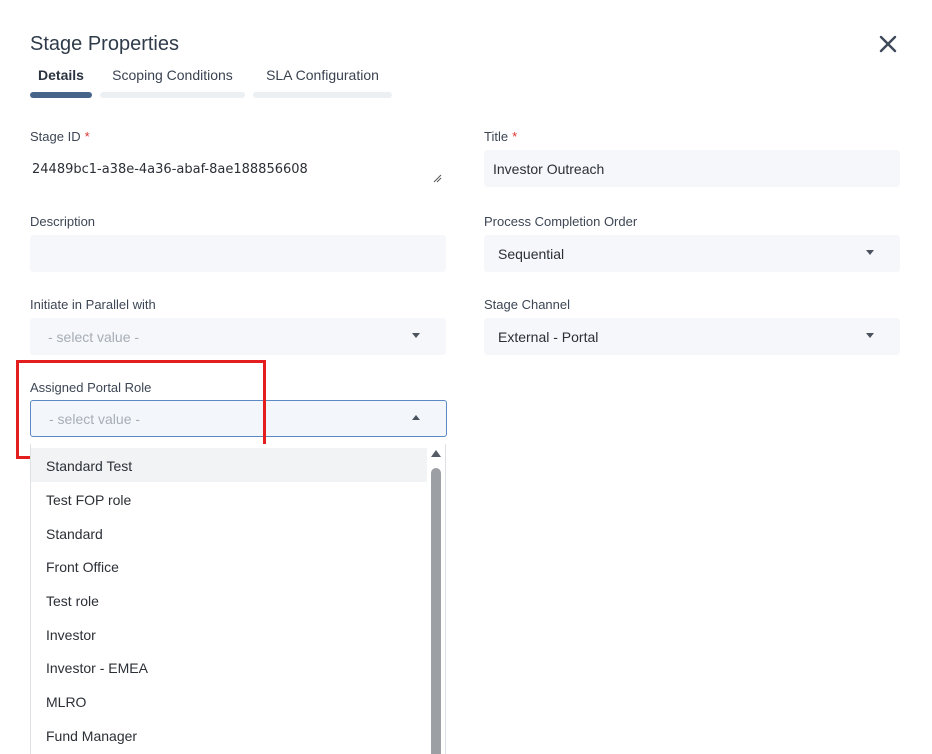  I want to click on stage-id-label-text: Stage ID, so click(55, 136).